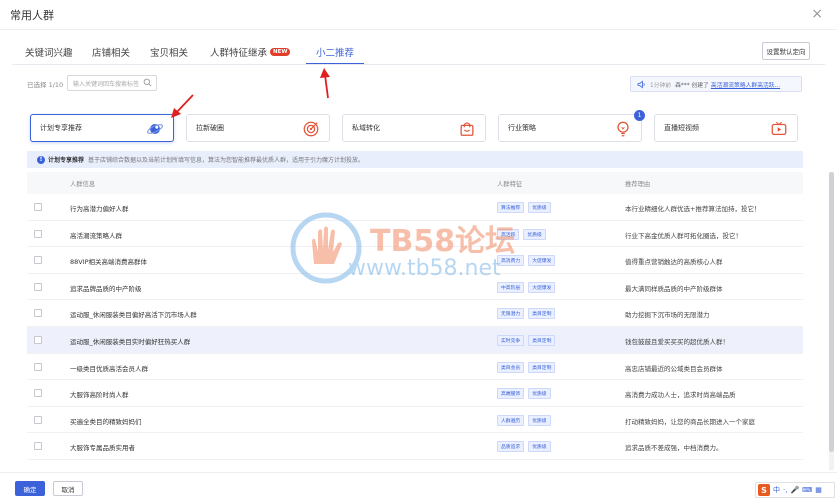 The height and width of the screenshot is (500, 837). What do you see at coordinates (693, 209) in the screenshot?
I see `recommend-reason: 本行业精细化人群优选+推荐算法加持，投它！` at bounding box center [693, 209].